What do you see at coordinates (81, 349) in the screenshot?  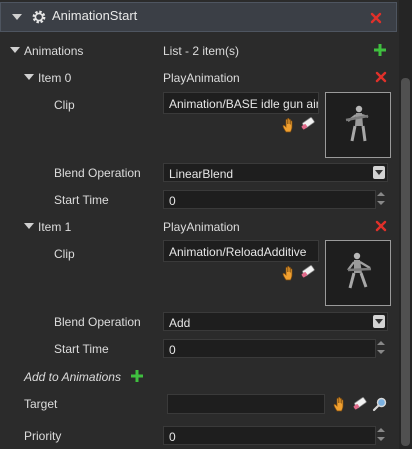 I see `item1-start-label: Start Time` at bounding box center [81, 349].